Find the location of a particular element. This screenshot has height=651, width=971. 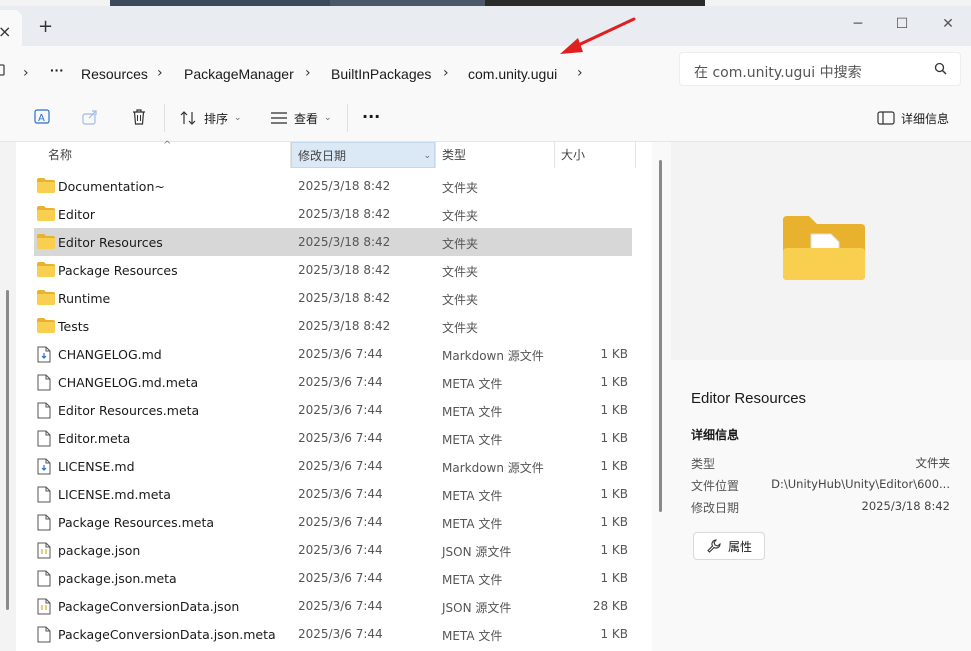

file-row: LICENSE.md.meta 2025/3/6 7:44 META 文件 1 KB is located at coordinates (333, 494).